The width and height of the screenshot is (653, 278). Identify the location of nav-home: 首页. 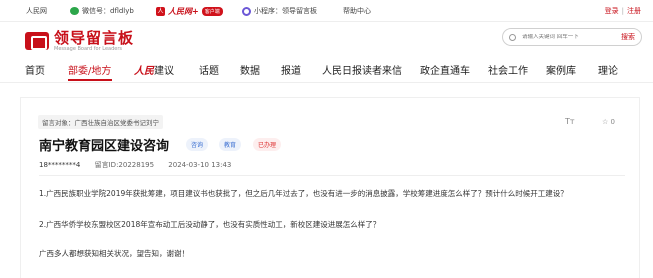
(35, 69).